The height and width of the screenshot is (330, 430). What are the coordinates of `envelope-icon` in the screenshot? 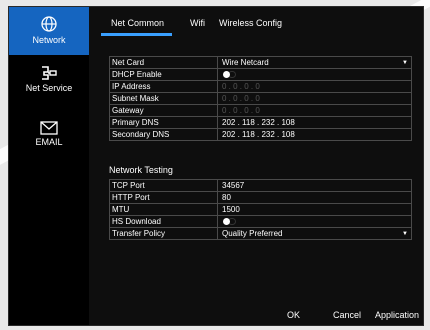 It's located at (49, 128).